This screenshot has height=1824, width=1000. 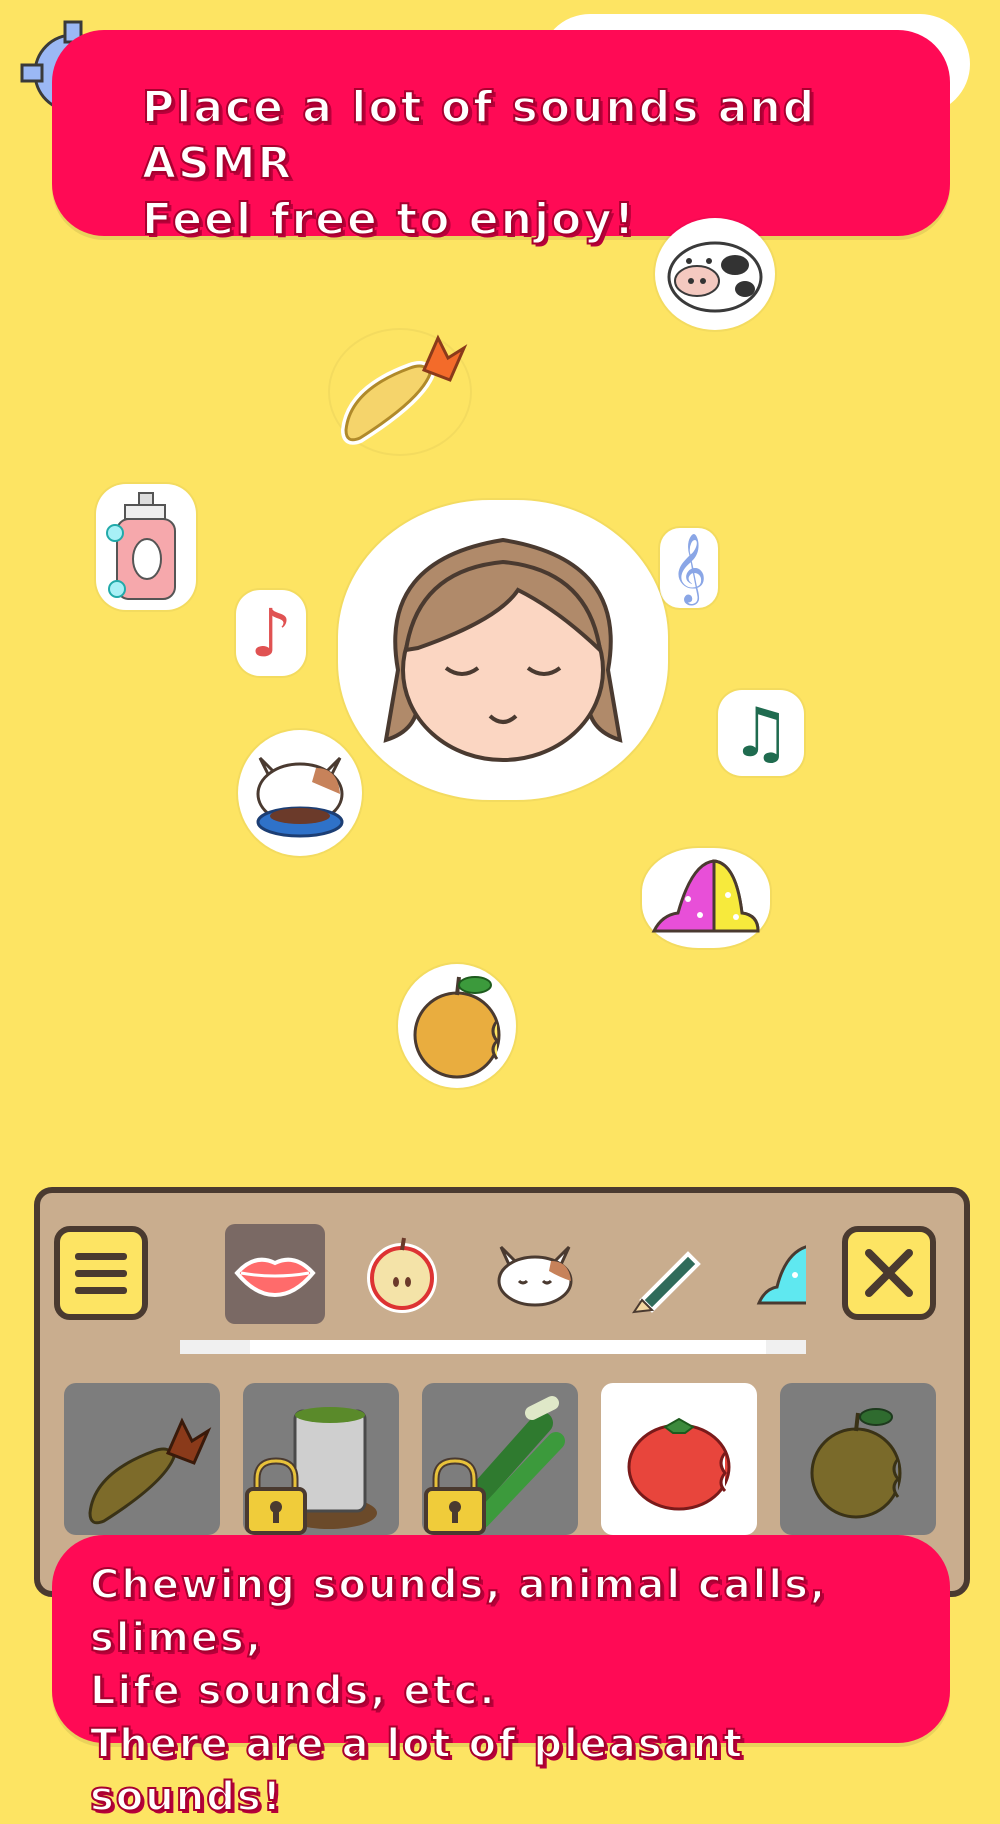 I want to click on top-banner-line-1: Place a lot of sounds and ASMR, so click(x=479, y=135).